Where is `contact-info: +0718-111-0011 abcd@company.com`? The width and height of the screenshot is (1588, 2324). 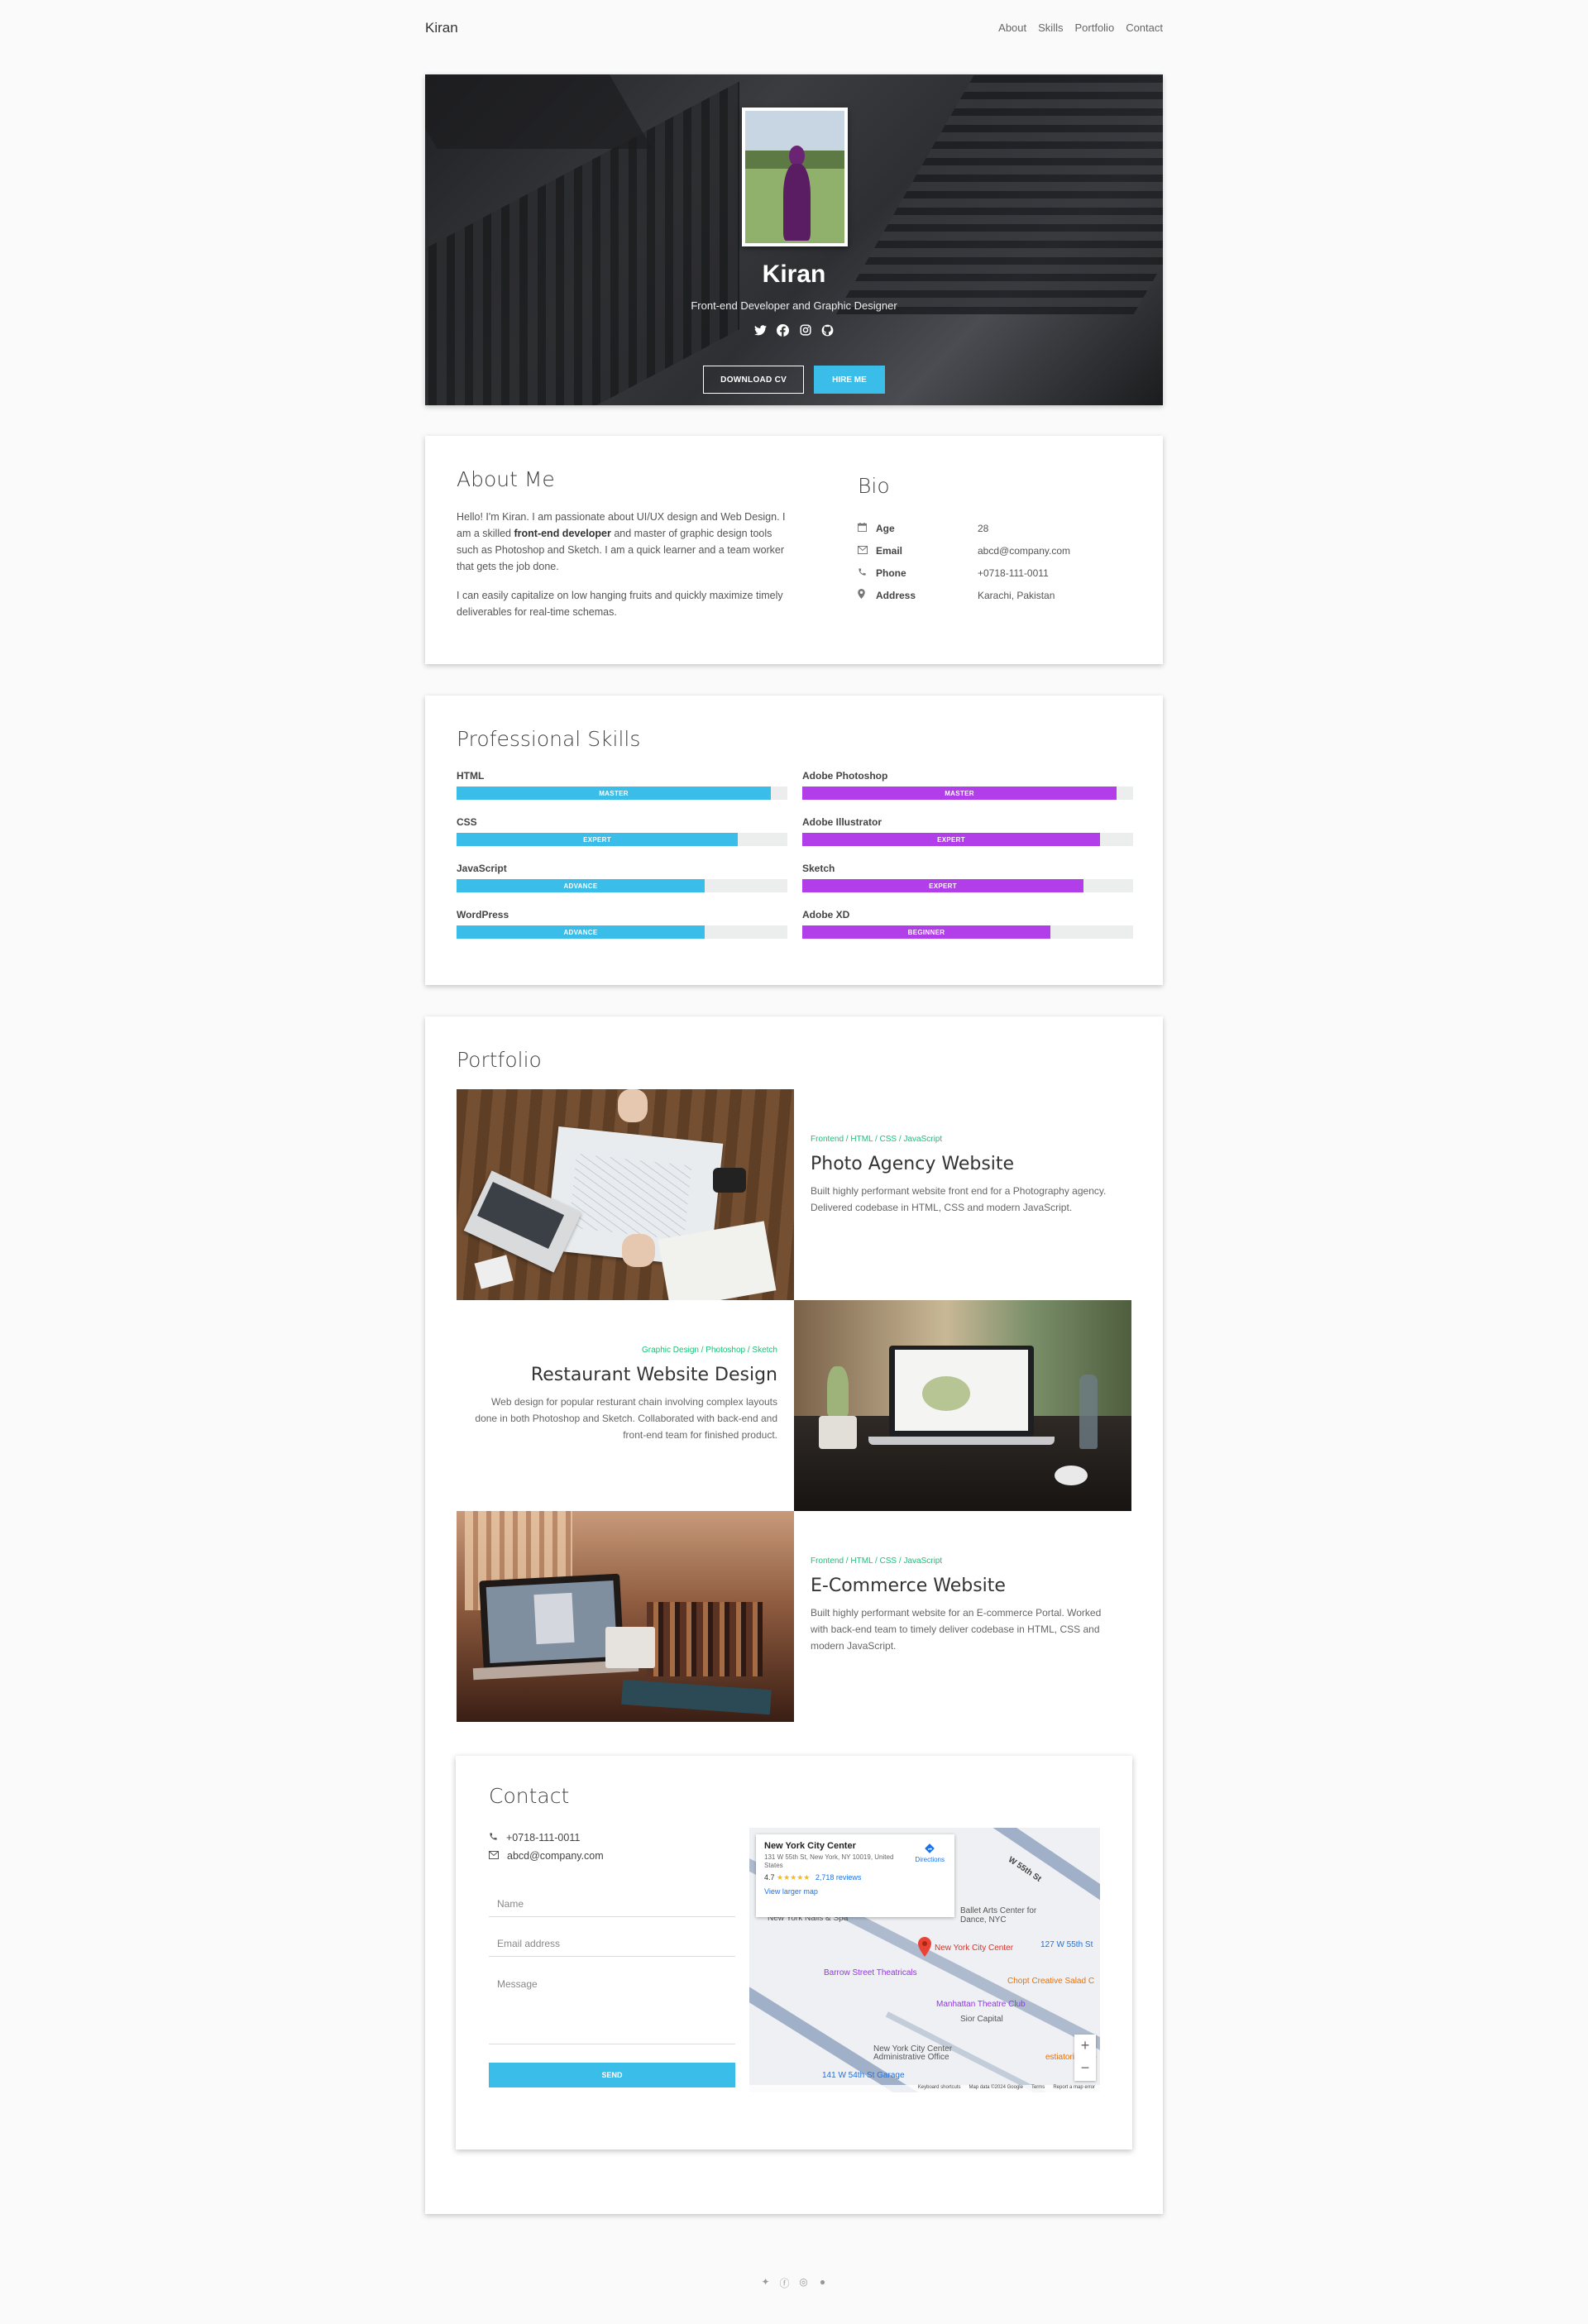 contact-info: +0718-111-0011 abcd@company.com is located at coordinates (546, 1847).